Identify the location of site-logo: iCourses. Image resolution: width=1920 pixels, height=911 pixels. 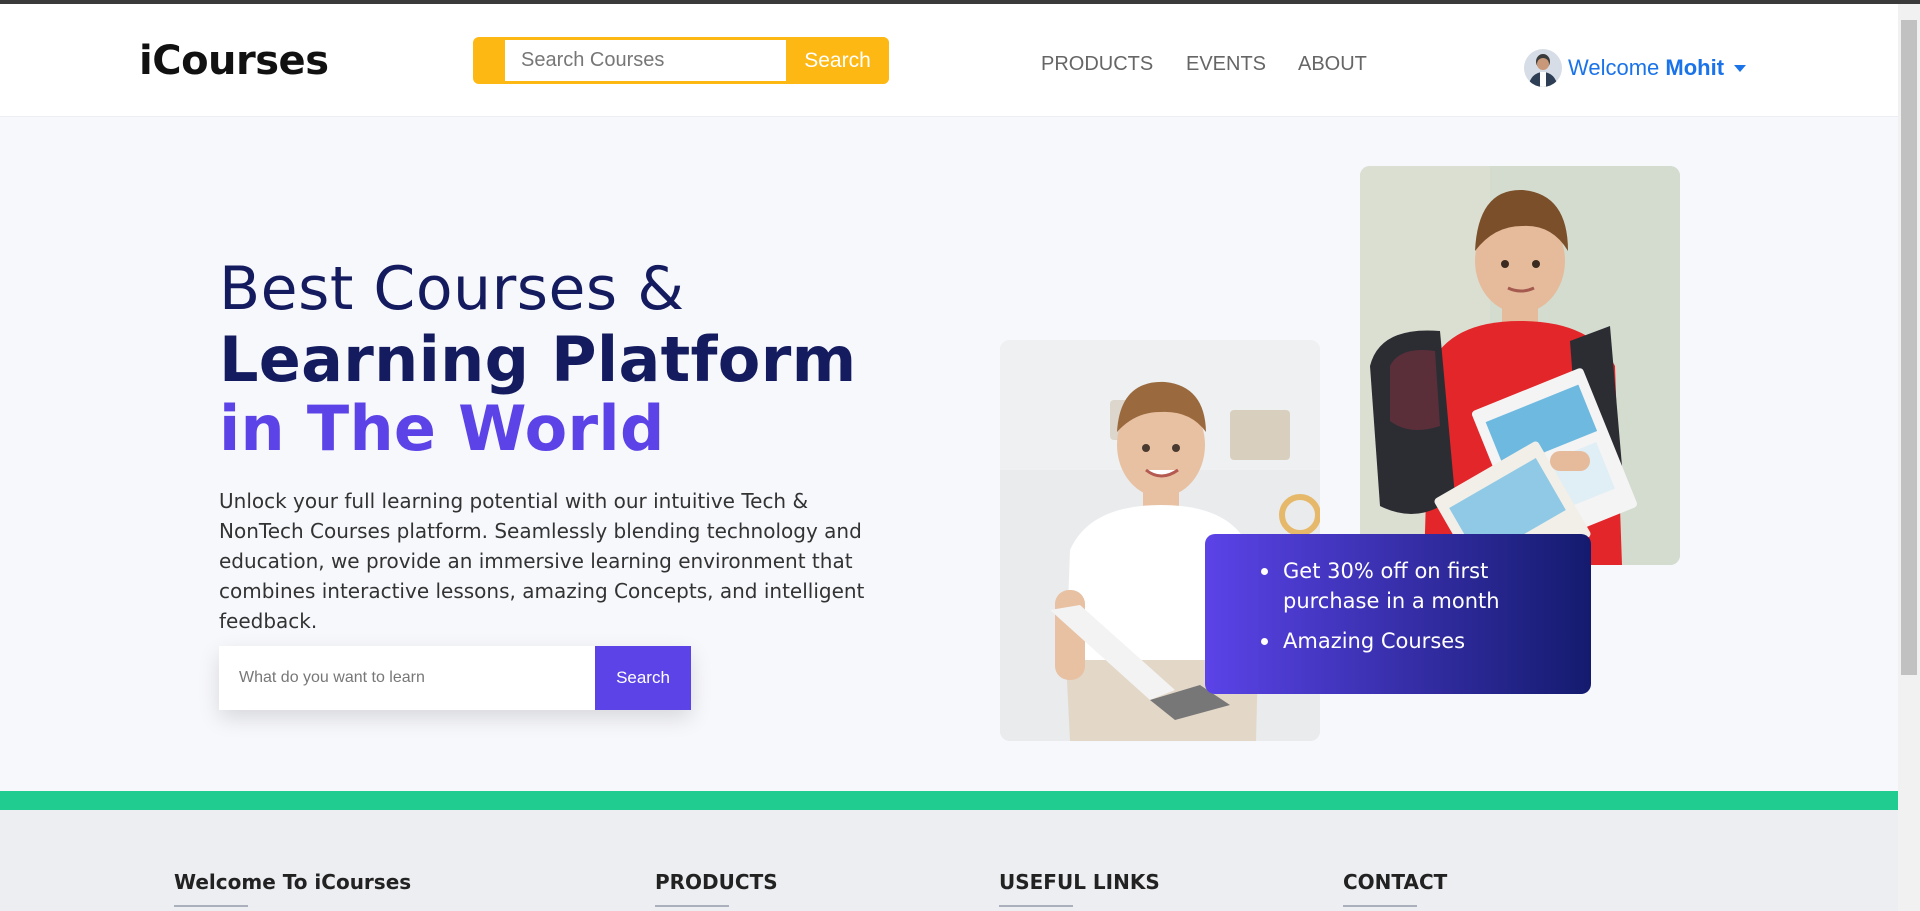
(234, 61).